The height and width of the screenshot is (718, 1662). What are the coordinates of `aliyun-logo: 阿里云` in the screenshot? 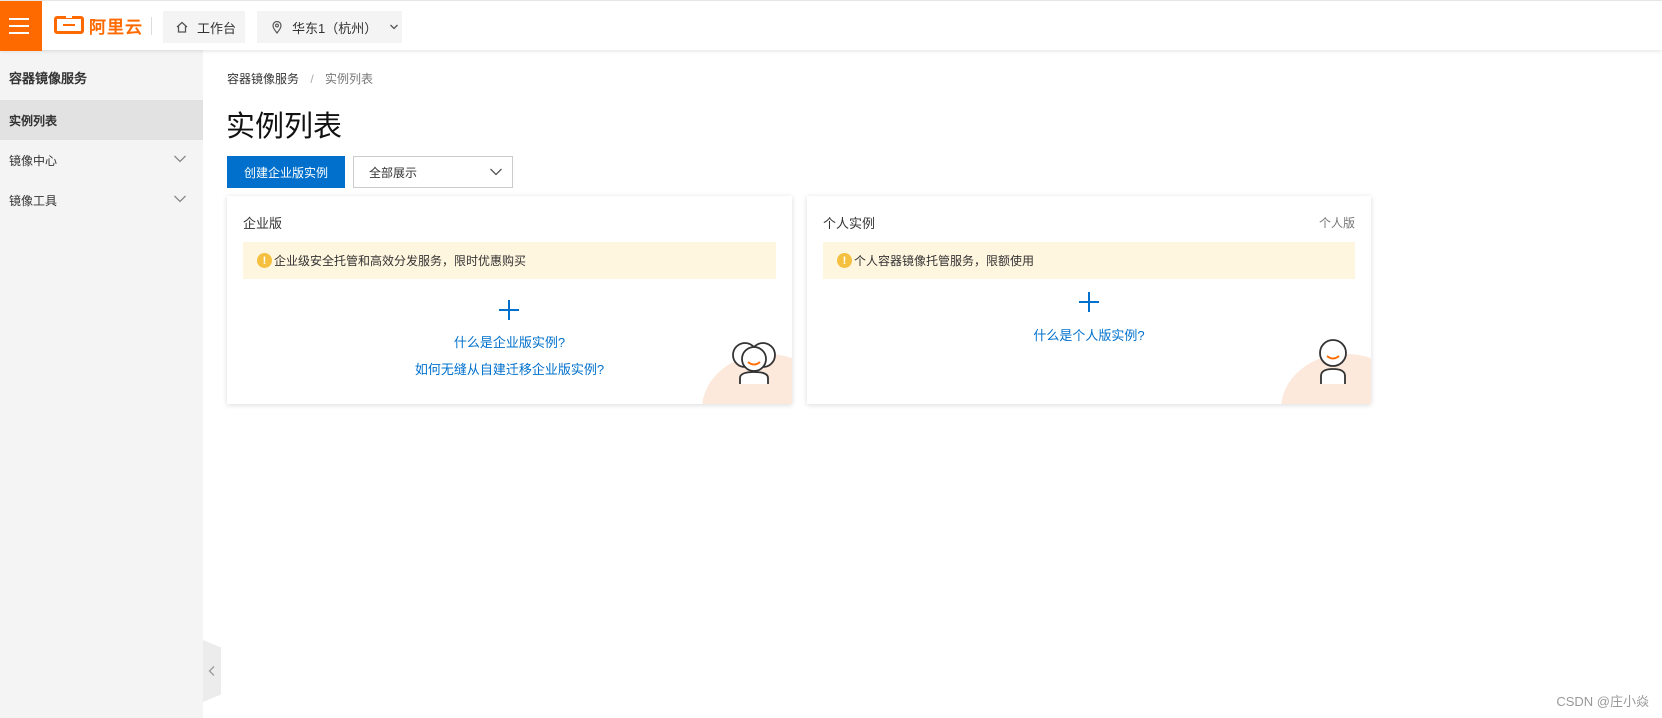 It's located at (98, 25).